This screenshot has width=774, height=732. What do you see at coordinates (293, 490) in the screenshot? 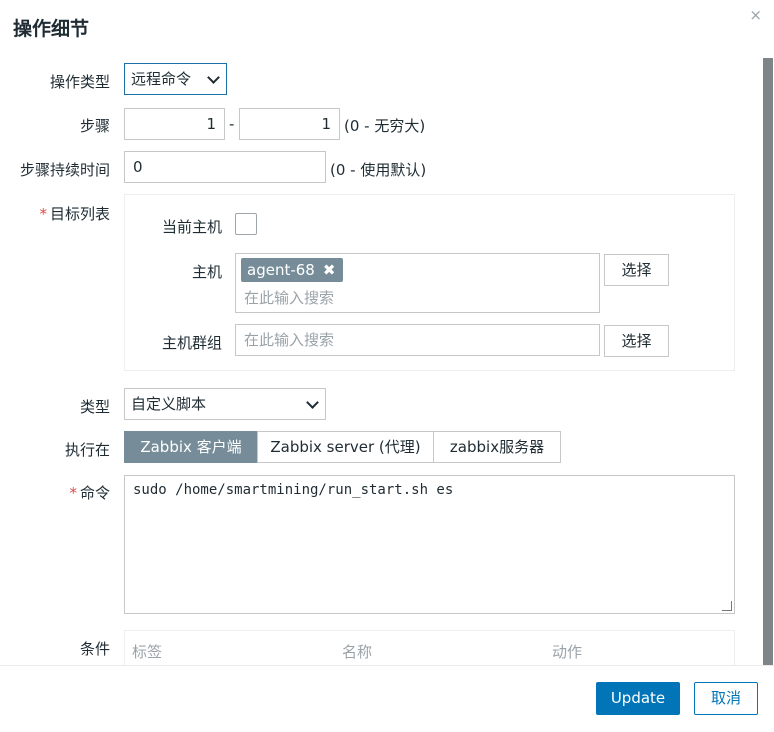
I see `command-value: sudo /home/smartmining/run_start.sh es` at bounding box center [293, 490].